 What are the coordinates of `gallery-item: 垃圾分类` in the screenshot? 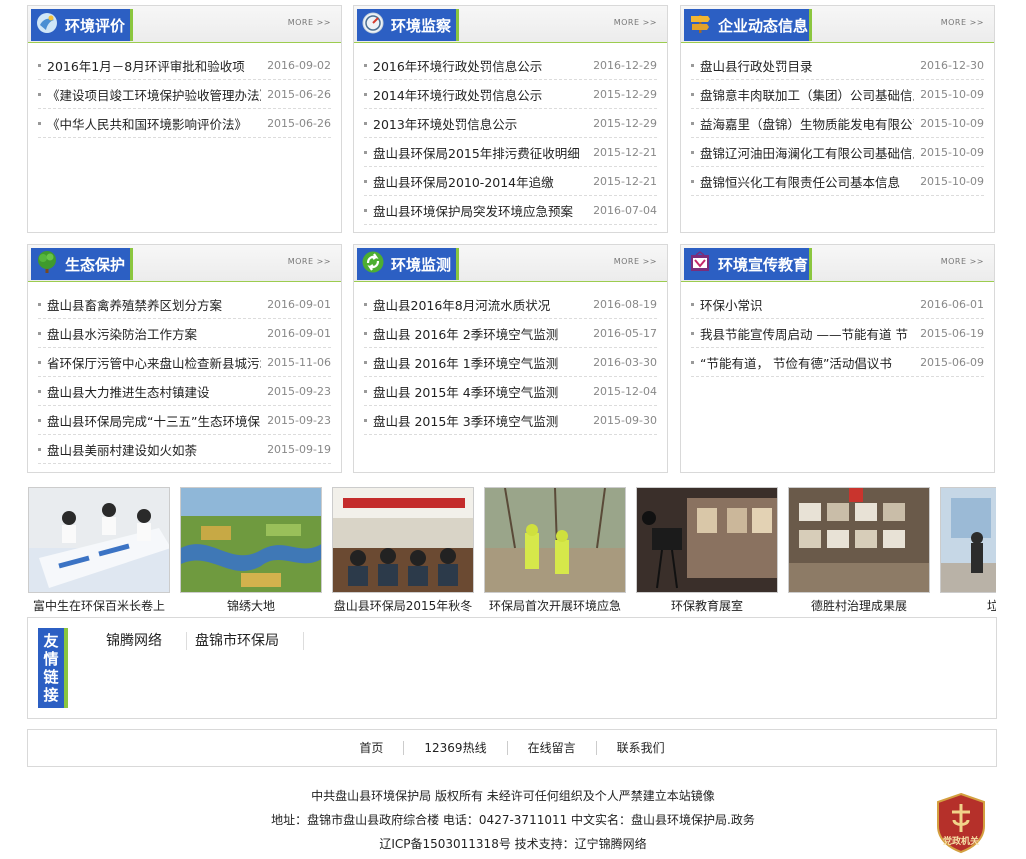 It's located at (968, 550).